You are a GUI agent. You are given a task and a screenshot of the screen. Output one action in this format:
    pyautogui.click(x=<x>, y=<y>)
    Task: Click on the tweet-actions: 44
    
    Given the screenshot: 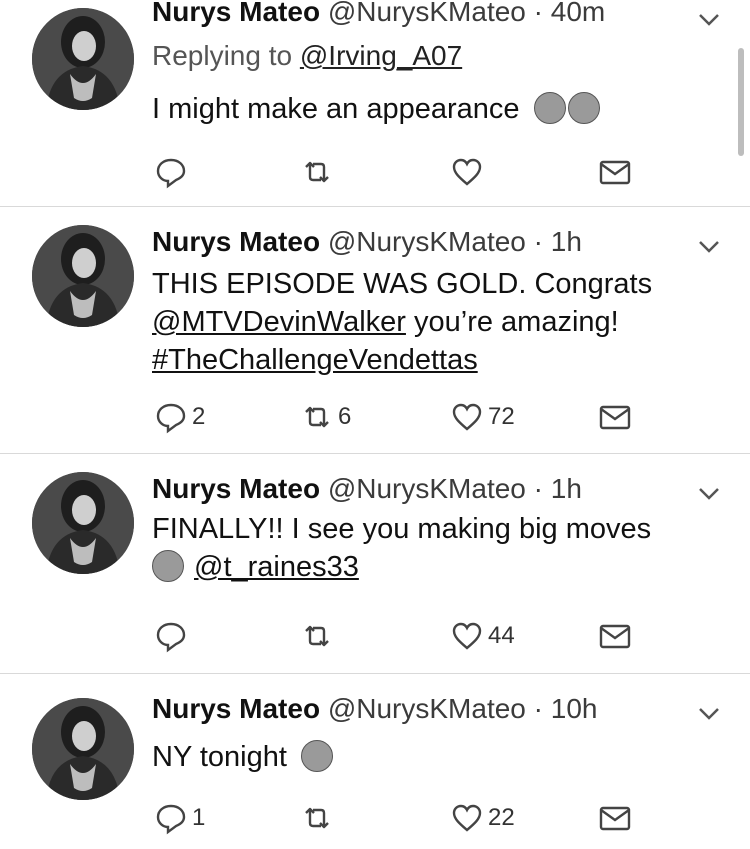 What is the action you would take?
    pyautogui.click(x=375, y=636)
    